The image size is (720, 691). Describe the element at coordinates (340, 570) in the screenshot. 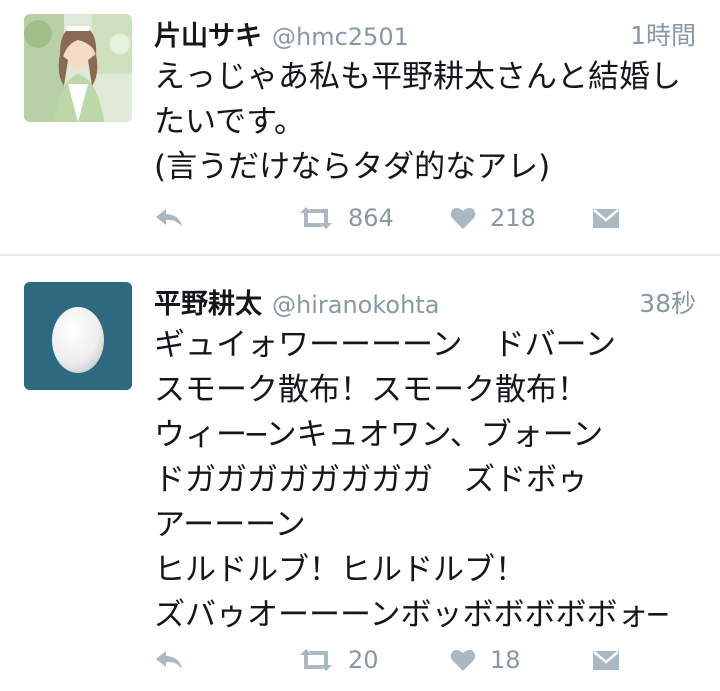

I see `tweet-text-line: ヒルドルブ！ヒルドルブ！` at that location.